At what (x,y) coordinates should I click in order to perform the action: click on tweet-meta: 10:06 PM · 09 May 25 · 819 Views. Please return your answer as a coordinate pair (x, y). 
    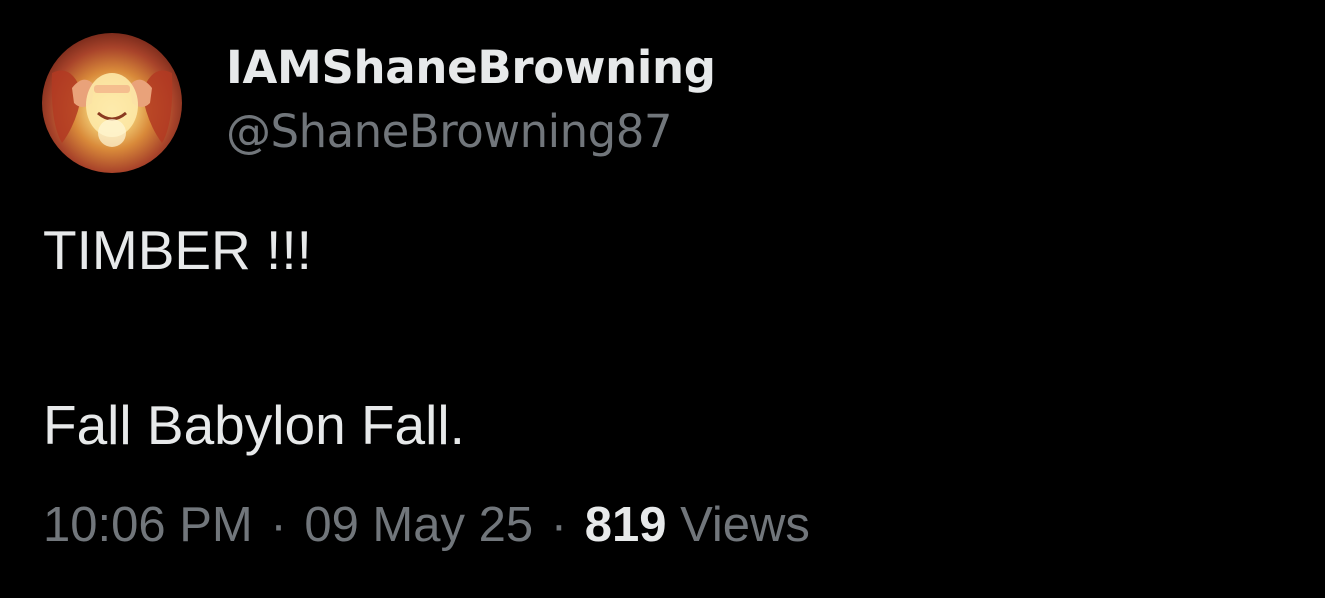
    Looking at the image, I should click on (426, 525).